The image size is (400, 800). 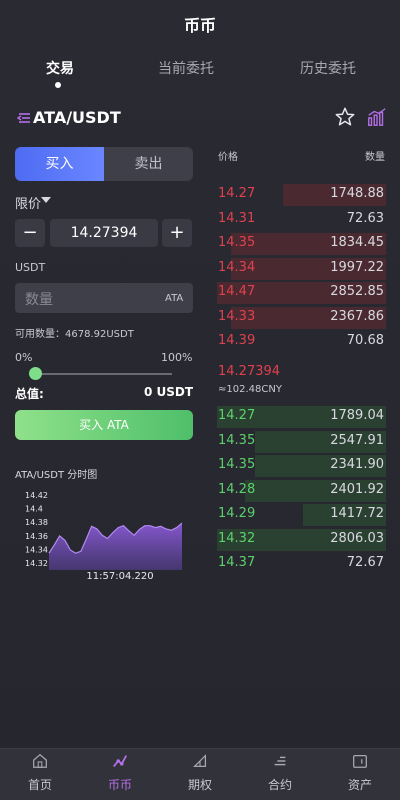 What do you see at coordinates (357, 291) in the screenshot?
I see `ask-qty: 2852.85` at bounding box center [357, 291].